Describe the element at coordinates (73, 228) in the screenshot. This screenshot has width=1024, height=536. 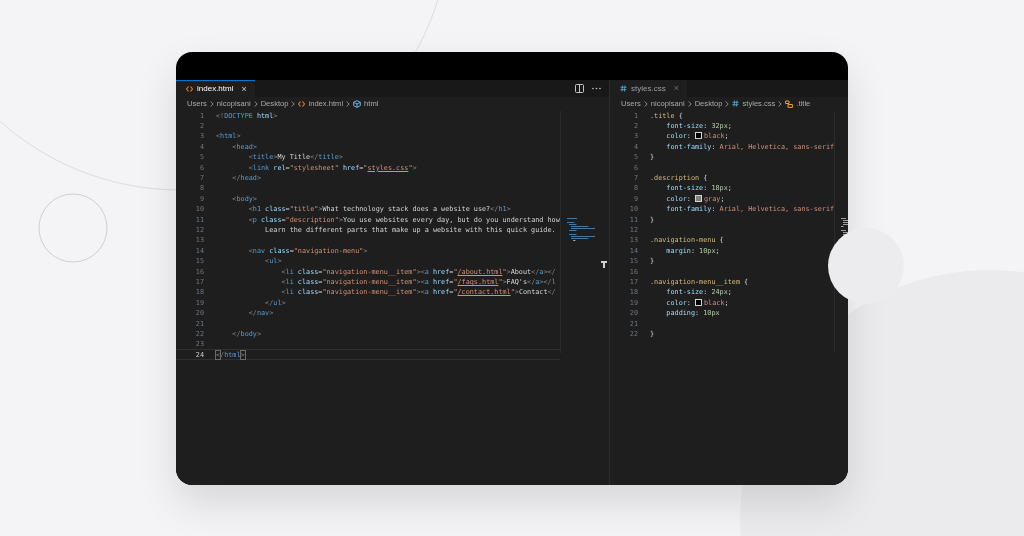
I see `decorative-ring` at that location.